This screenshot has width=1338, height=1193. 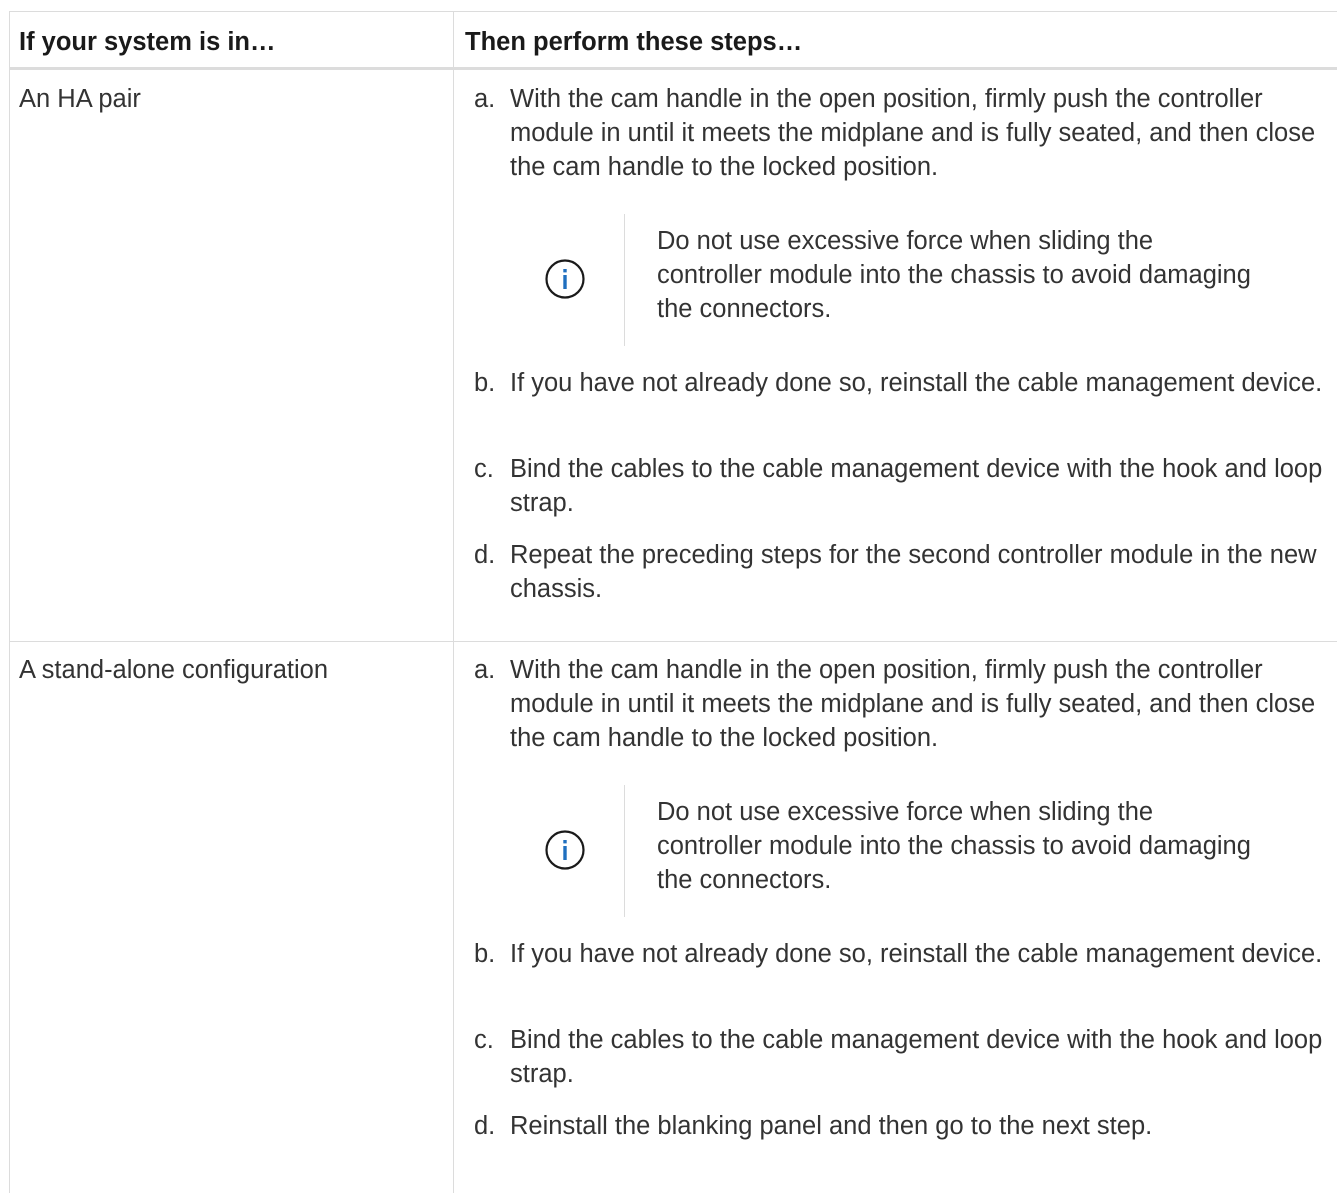 I want to click on column-divider, so click(x=453, y=602).